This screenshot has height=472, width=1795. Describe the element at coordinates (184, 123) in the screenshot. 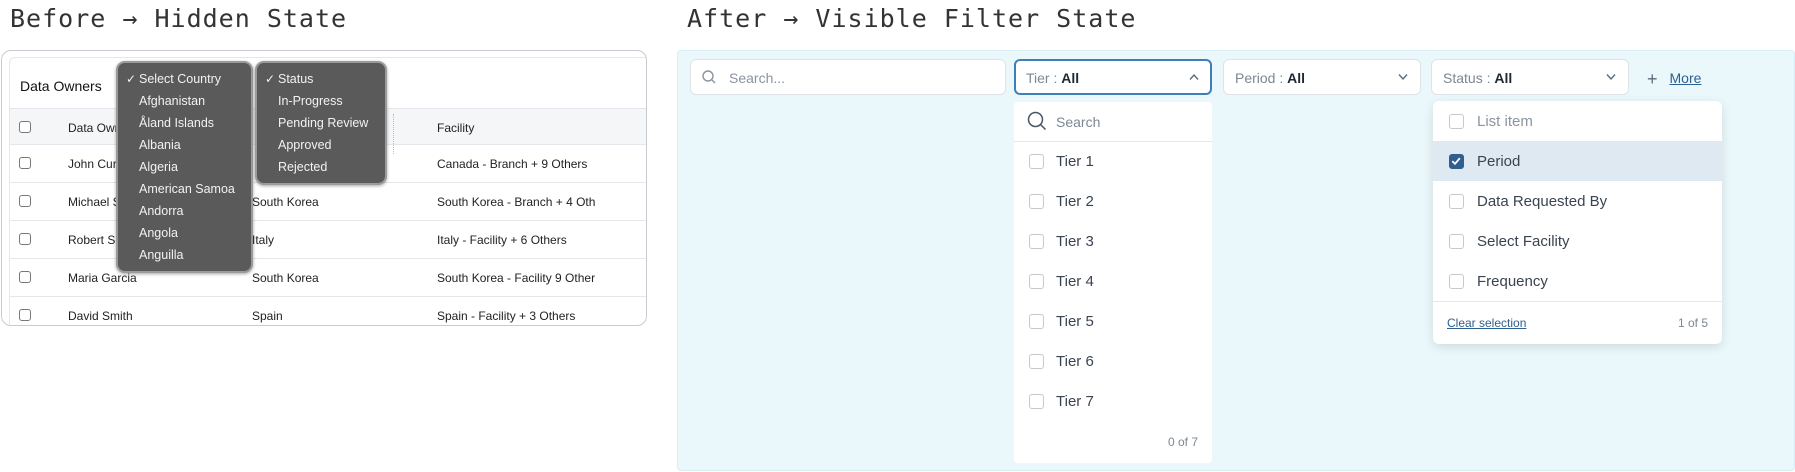

I see `country-option: Åland Islands` at that location.